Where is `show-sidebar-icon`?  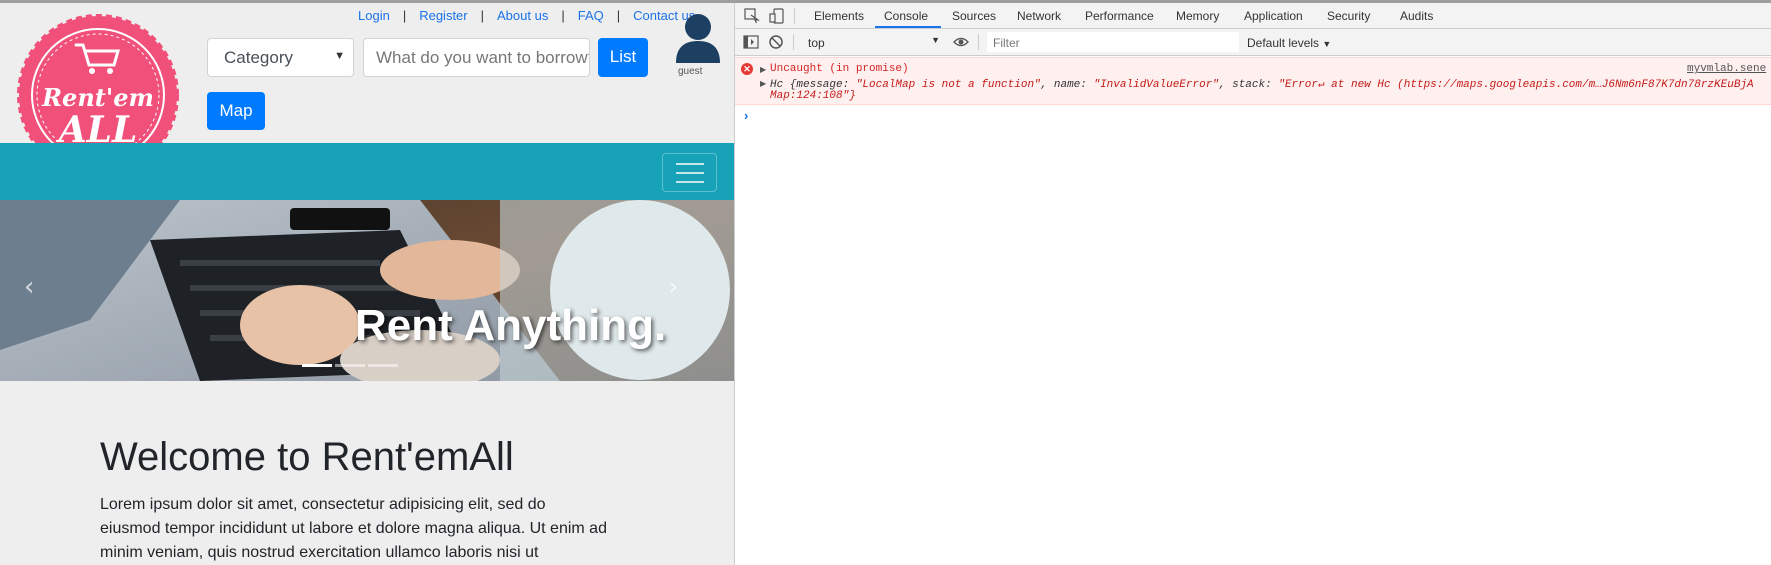
show-sidebar-icon is located at coordinates (751, 42).